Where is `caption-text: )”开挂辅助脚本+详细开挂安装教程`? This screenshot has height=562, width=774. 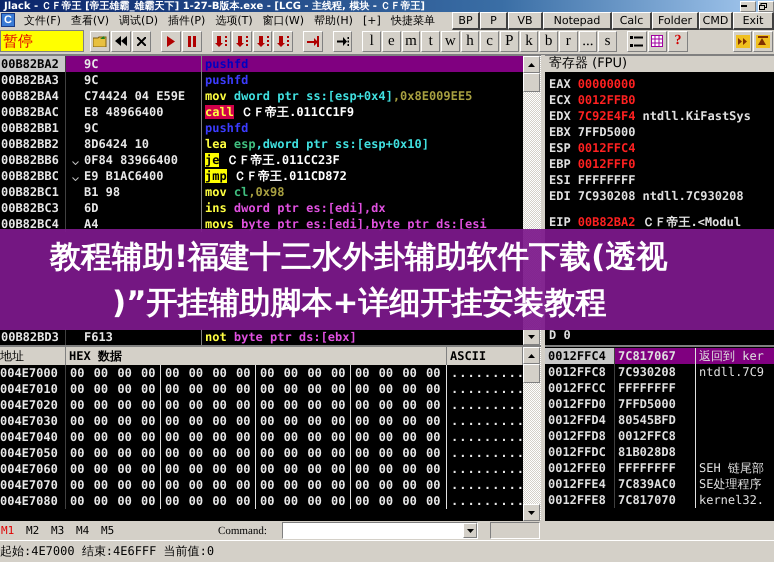 caption-text: )”开挂辅助脚本+详细开挂安装教程 is located at coordinates (359, 302).